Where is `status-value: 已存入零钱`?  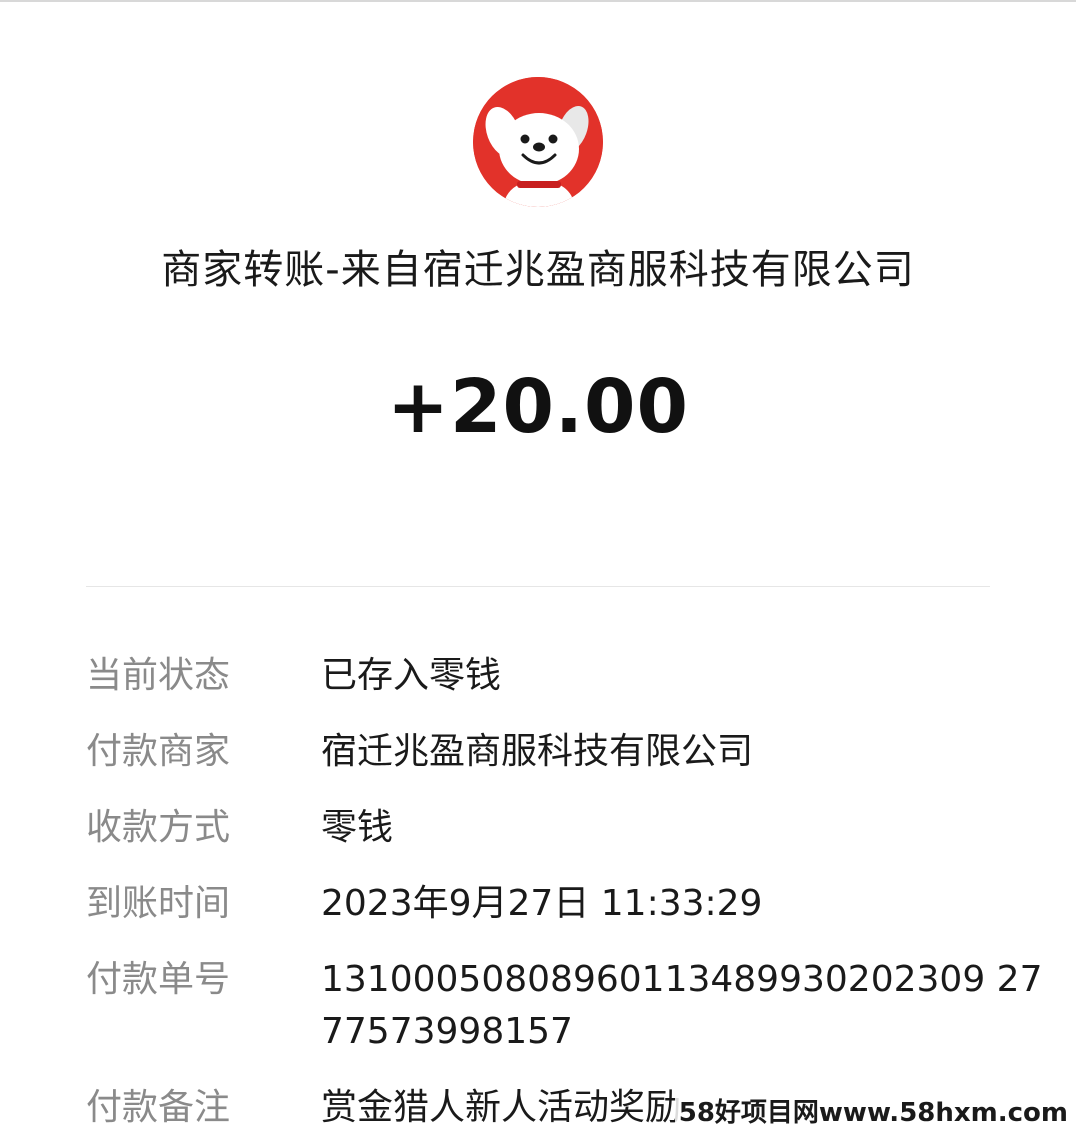
status-value: 已存入零钱 is located at coordinates (411, 675).